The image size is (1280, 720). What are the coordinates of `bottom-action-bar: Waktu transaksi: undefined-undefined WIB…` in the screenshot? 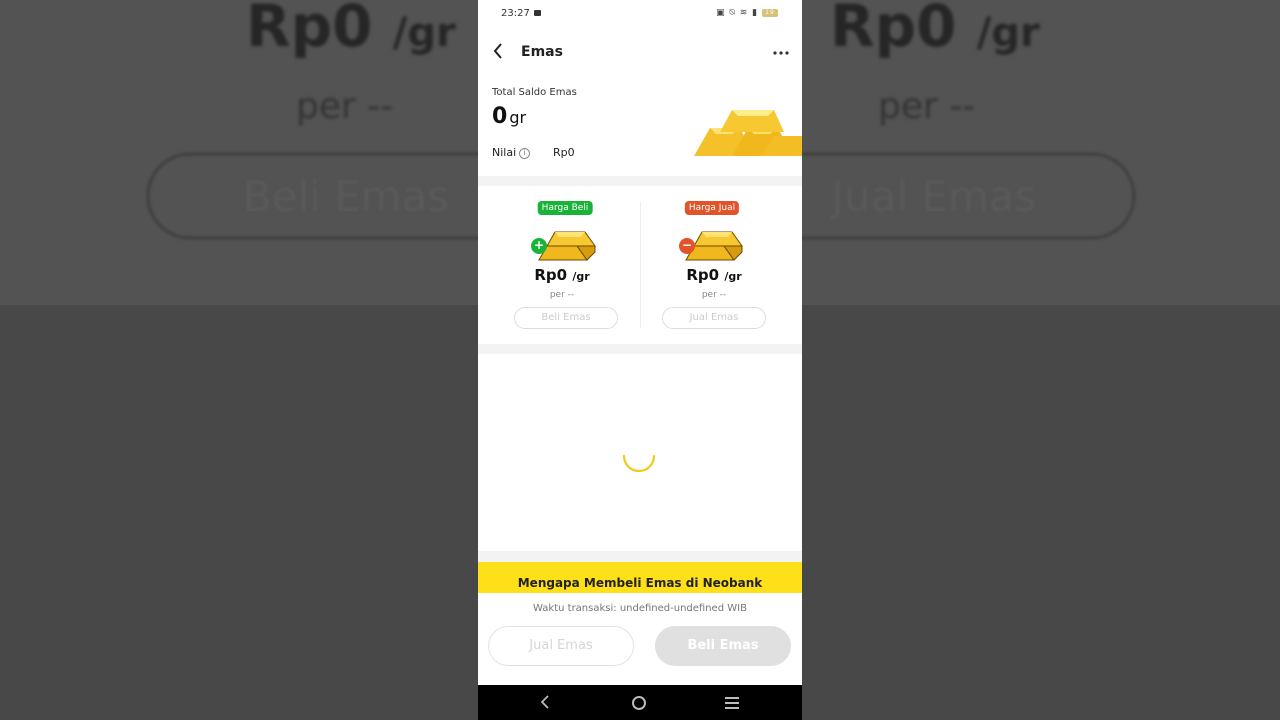 It's located at (640, 639).